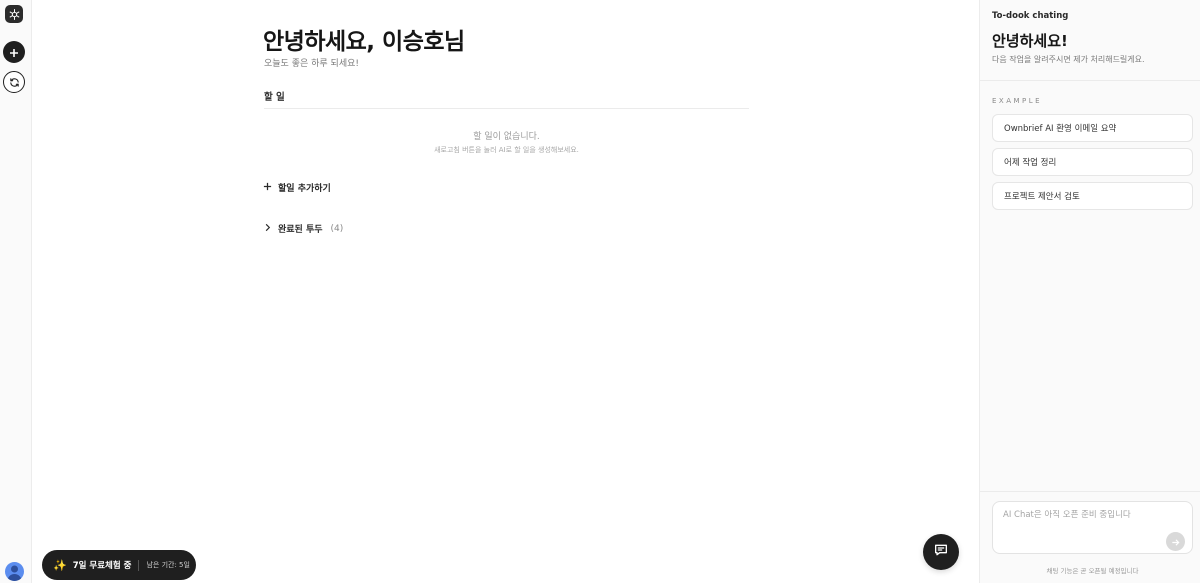  What do you see at coordinates (1068, 59) in the screenshot?
I see `chat-subtitle: 다음 작업을 알려주시면 제가 처리해드릴게요.` at bounding box center [1068, 59].